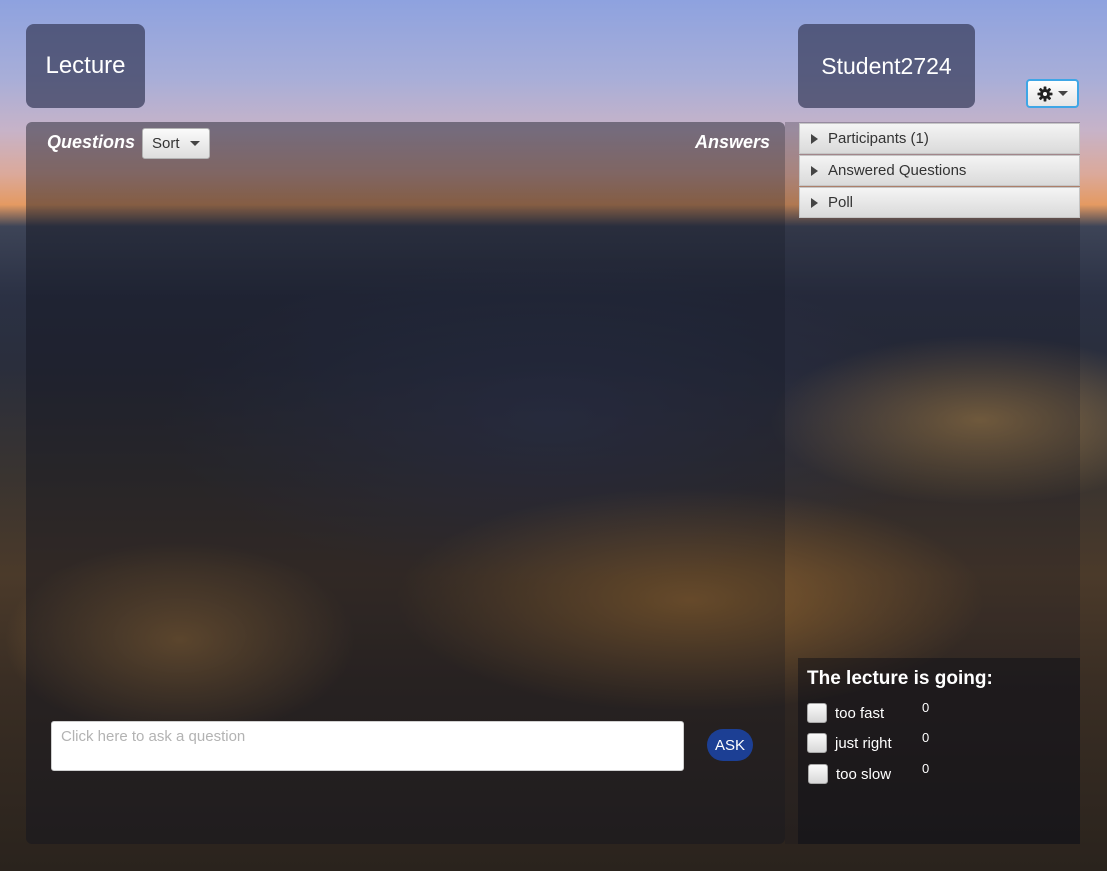  I want to click on sidebar-item-label: Answered Questions, so click(897, 170).